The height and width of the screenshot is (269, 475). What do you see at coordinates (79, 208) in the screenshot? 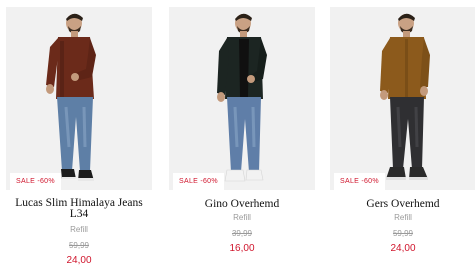
I see `product-name: Lucas Slim Himalaya Jeans L34` at bounding box center [79, 208].